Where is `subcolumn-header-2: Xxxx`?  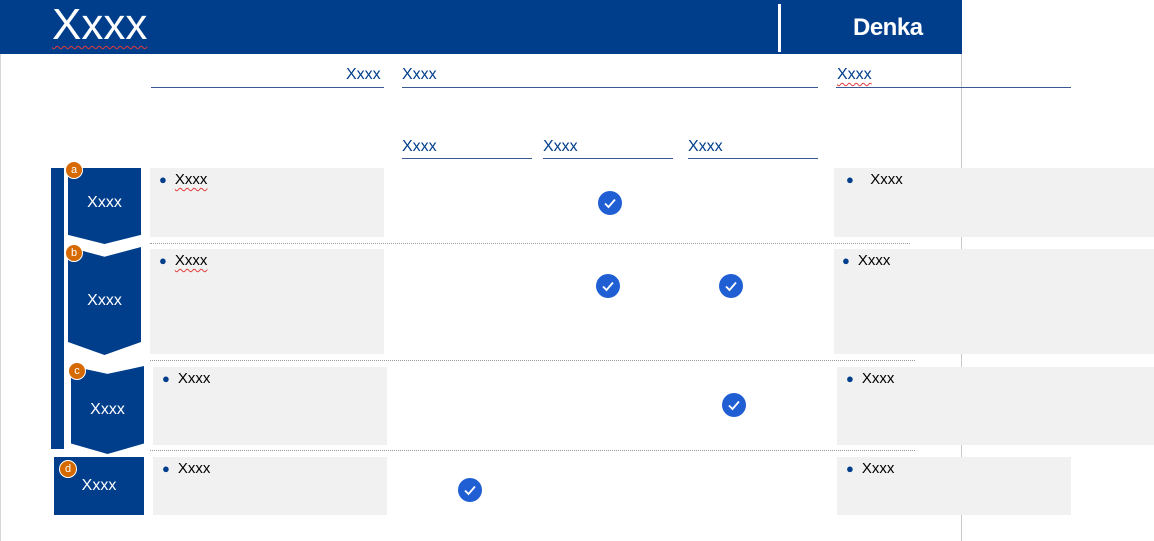
subcolumn-header-2: Xxxx is located at coordinates (560, 147).